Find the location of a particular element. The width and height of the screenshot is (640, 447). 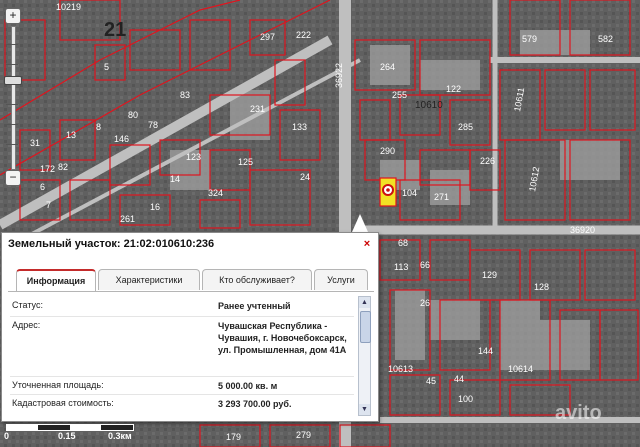

scale-label: 0 is located at coordinates (7, 436).